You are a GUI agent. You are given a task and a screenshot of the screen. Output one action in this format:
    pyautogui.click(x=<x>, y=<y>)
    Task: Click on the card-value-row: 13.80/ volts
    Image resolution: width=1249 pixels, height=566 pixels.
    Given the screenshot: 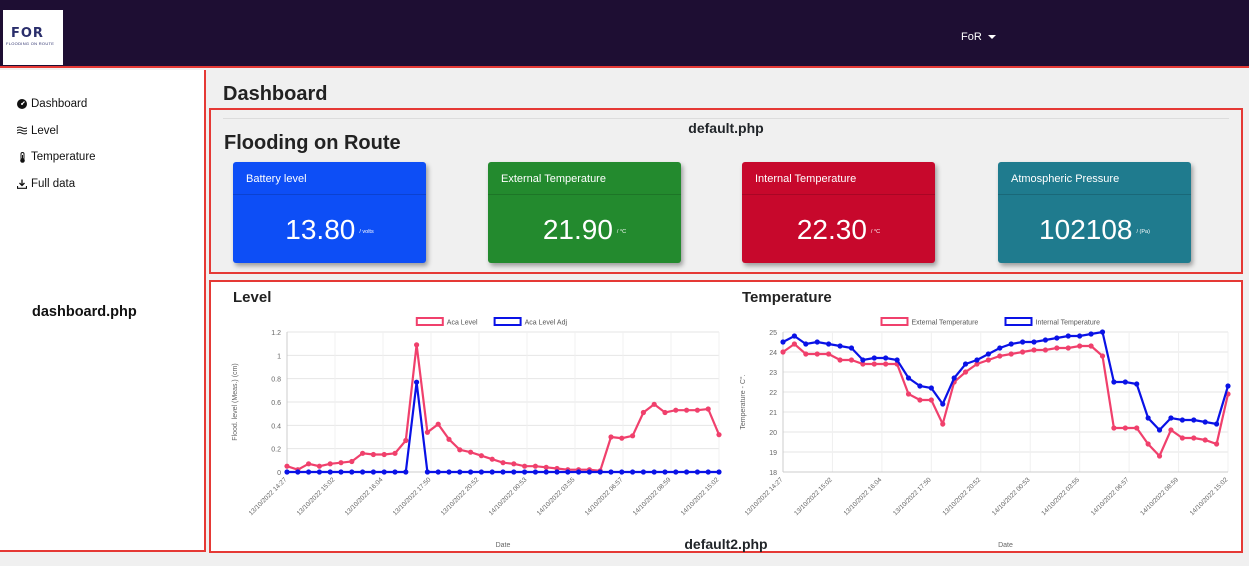 What is the action you would take?
    pyautogui.click(x=329, y=230)
    